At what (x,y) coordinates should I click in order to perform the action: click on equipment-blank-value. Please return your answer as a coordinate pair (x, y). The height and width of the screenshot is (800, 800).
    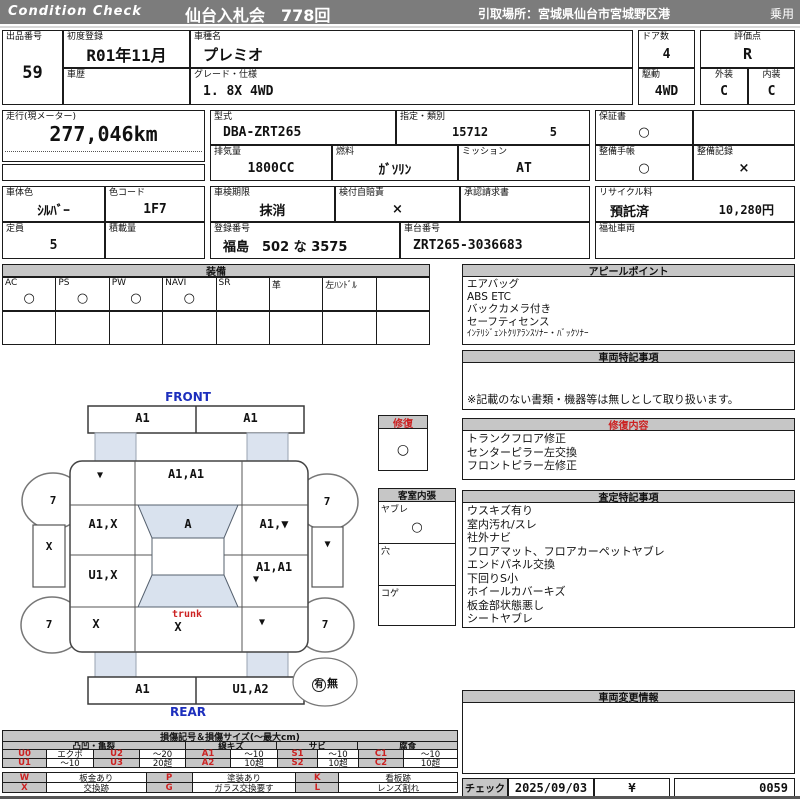
    Looking at the image, I should click on (403, 298).